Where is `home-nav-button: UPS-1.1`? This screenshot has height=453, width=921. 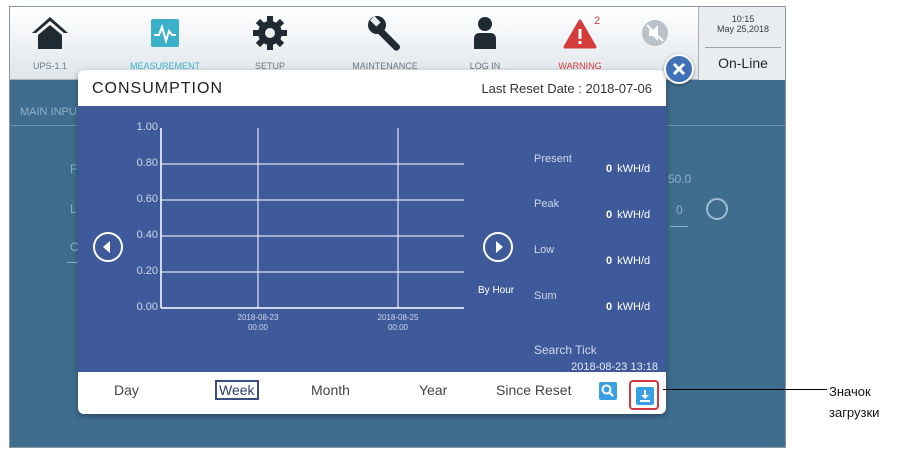
home-nav-button: UPS-1.1 is located at coordinates (50, 44).